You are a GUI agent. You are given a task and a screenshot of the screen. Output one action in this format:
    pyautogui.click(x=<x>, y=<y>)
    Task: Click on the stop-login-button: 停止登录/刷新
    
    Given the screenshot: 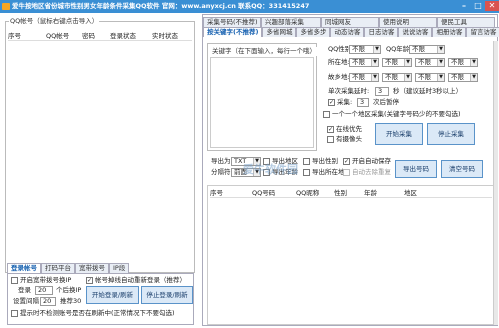 What is the action you would take?
    pyautogui.click(x=167, y=295)
    